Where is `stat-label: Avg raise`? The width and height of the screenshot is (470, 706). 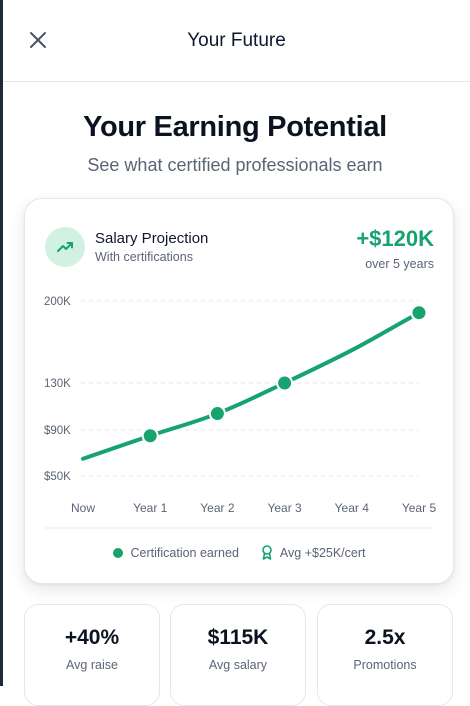 stat-label: Avg raise is located at coordinates (92, 665).